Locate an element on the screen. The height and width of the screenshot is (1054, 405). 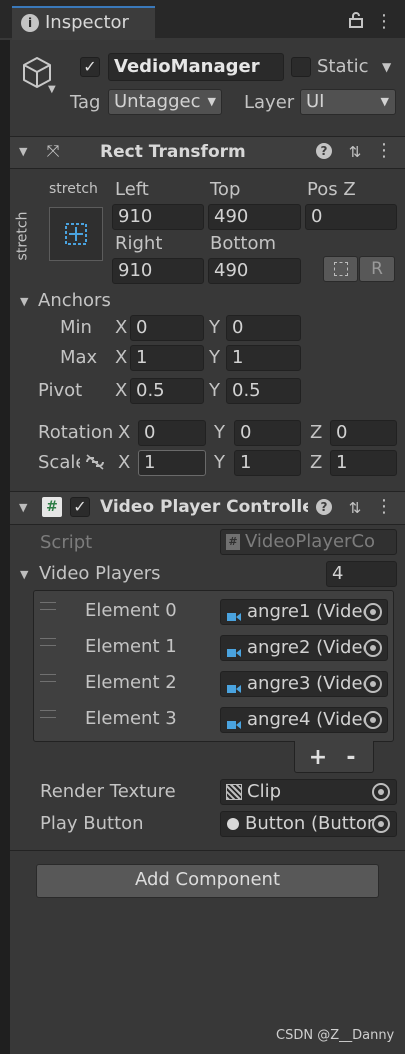
blueprint-mode-button is located at coordinates (340, 269).